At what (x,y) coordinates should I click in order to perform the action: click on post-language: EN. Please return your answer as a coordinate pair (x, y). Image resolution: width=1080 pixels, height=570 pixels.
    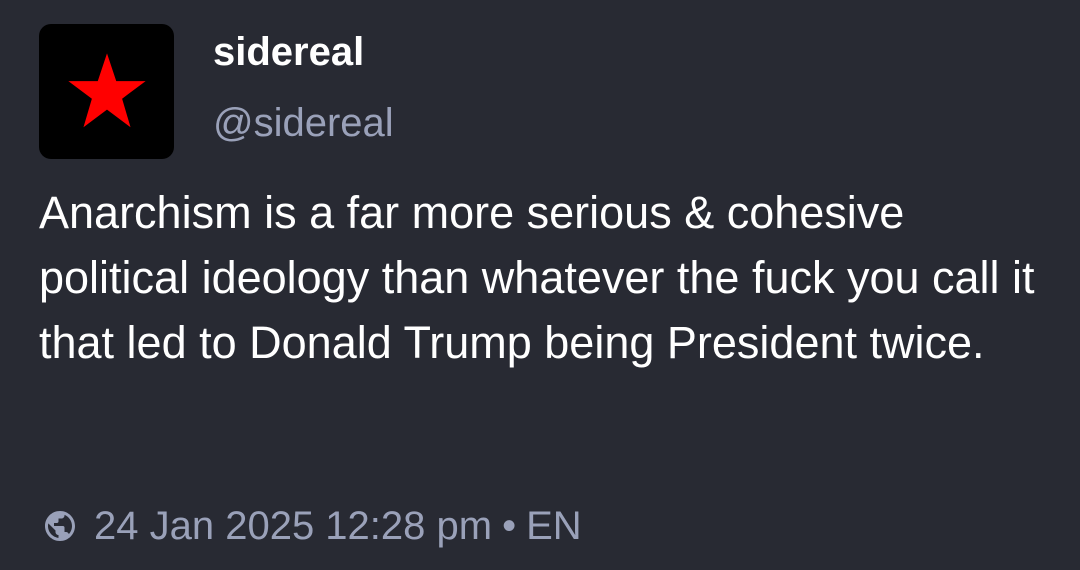
    Looking at the image, I should click on (554, 525).